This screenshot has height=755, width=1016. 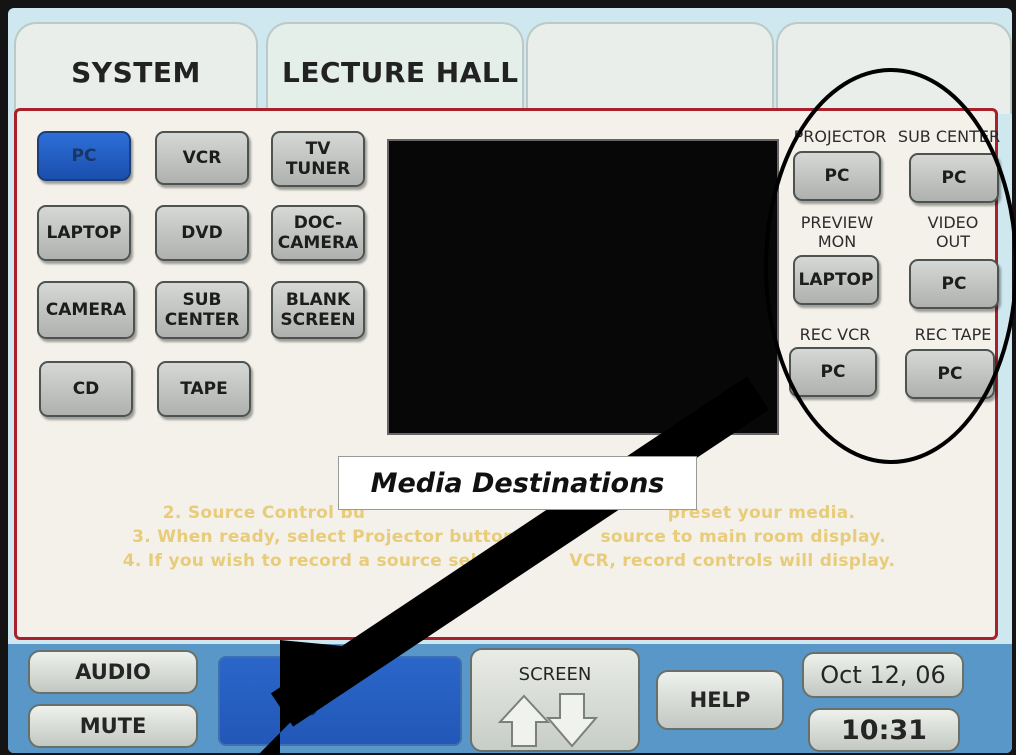 What do you see at coordinates (517, 483) in the screenshot?
I see `media-destinations-callout: Media Destinations` at bounding box center [517, 483].